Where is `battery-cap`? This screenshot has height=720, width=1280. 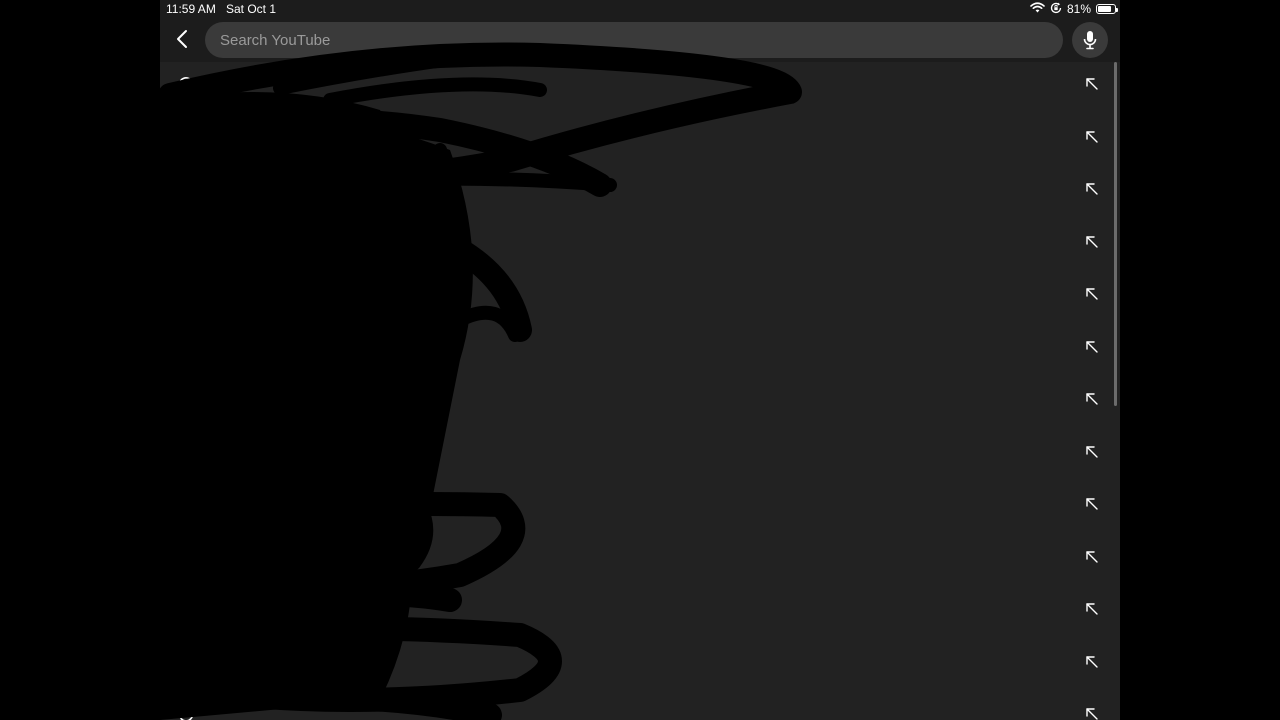 battery-cap is located at coordinates (1117, 10).